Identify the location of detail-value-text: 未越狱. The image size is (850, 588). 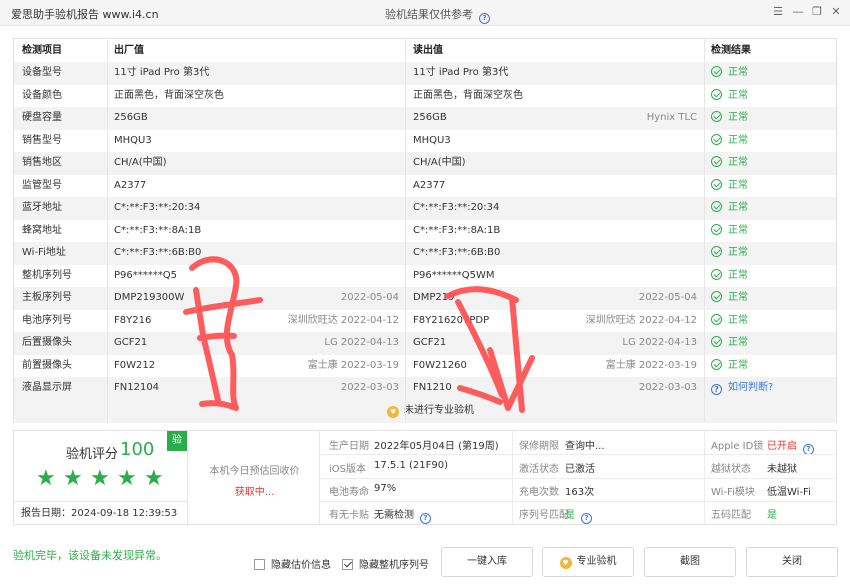
(782, 469).